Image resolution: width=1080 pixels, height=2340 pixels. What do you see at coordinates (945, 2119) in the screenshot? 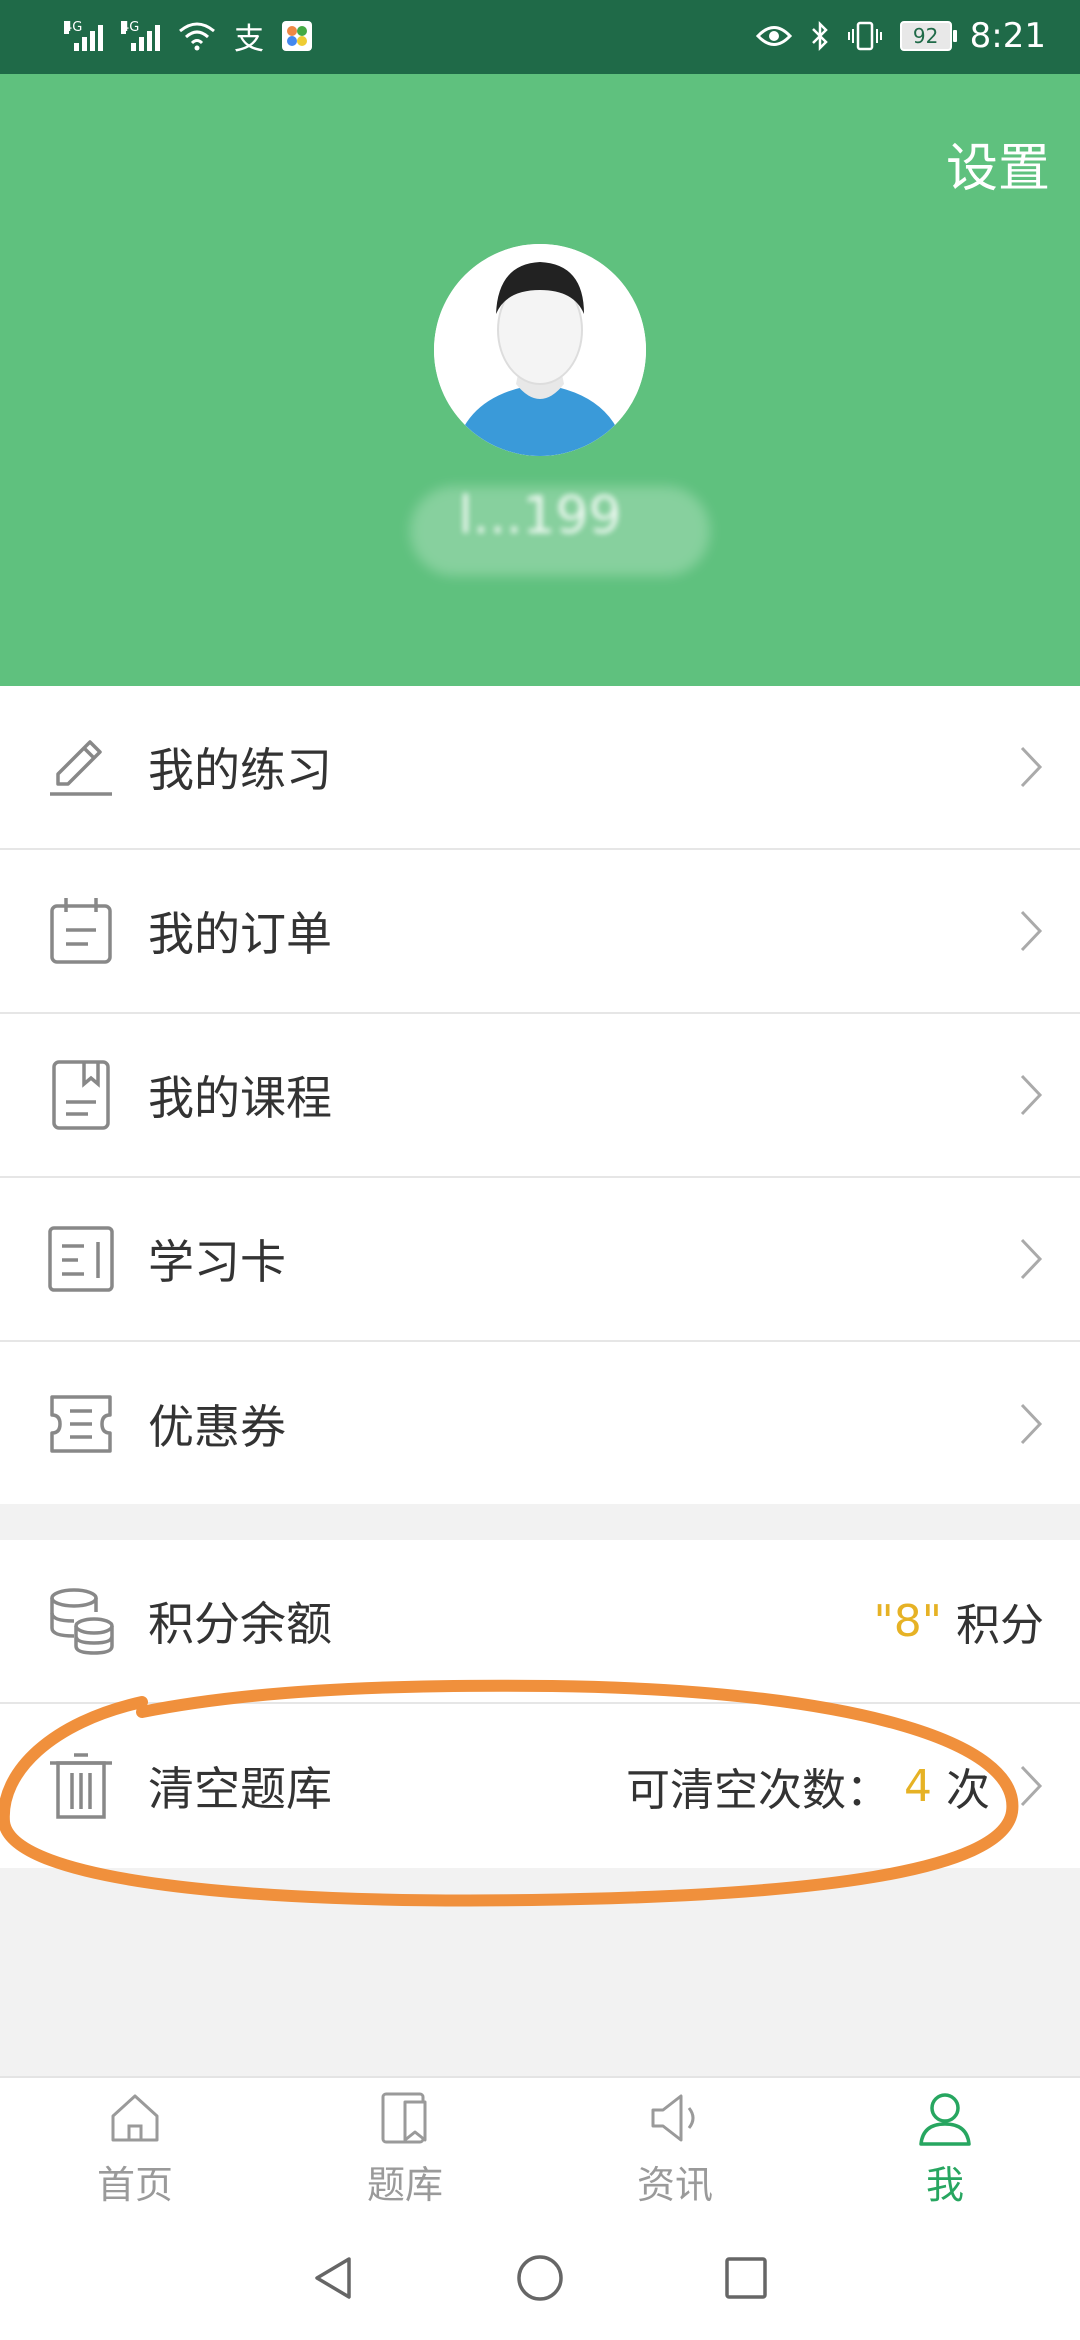
I see `person-icon` at bounding box center [945, 2119].